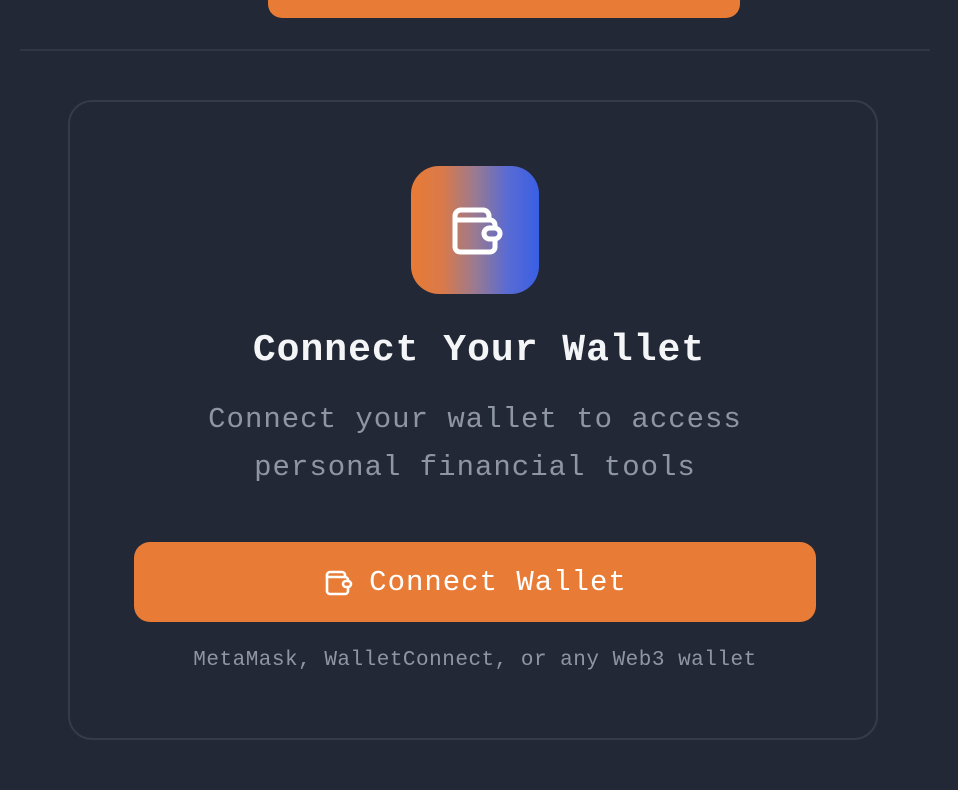 The image size is (958, 790). Describe the element at coordinates (479, 350) in the screenshot. I see `card-title: Connect Your Wallet` at that location.